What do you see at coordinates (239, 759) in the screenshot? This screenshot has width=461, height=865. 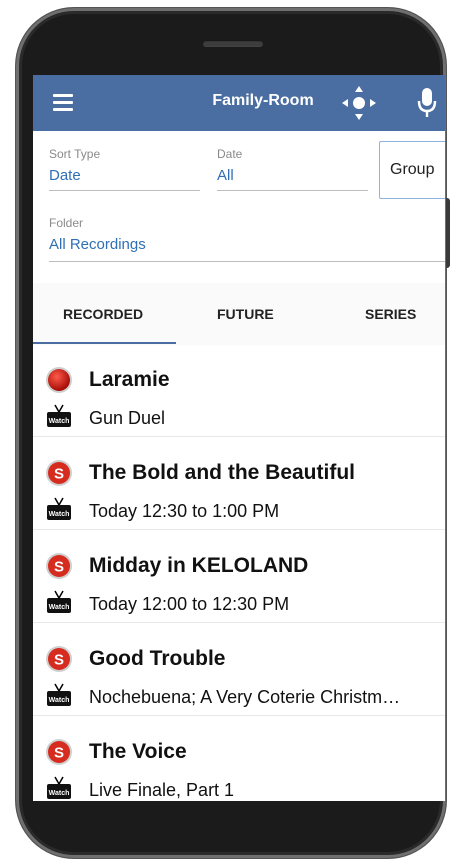 I see `list-item: S The Voice Watch Live Finale, Part 1` at bounding box center [239, 759].